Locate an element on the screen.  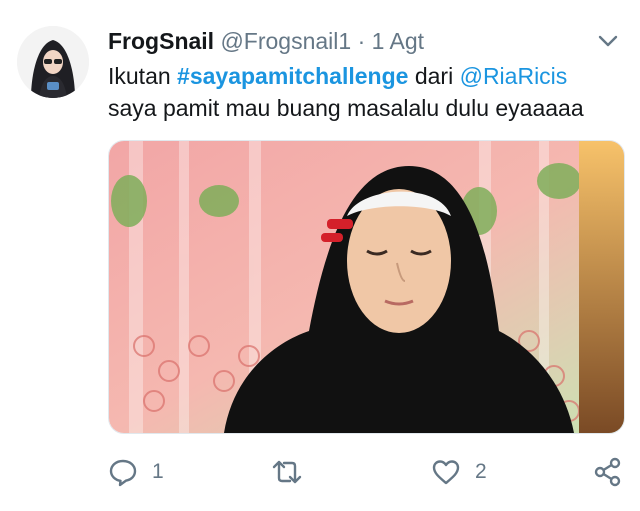
retweet-button is located at coordinates (294, 472).